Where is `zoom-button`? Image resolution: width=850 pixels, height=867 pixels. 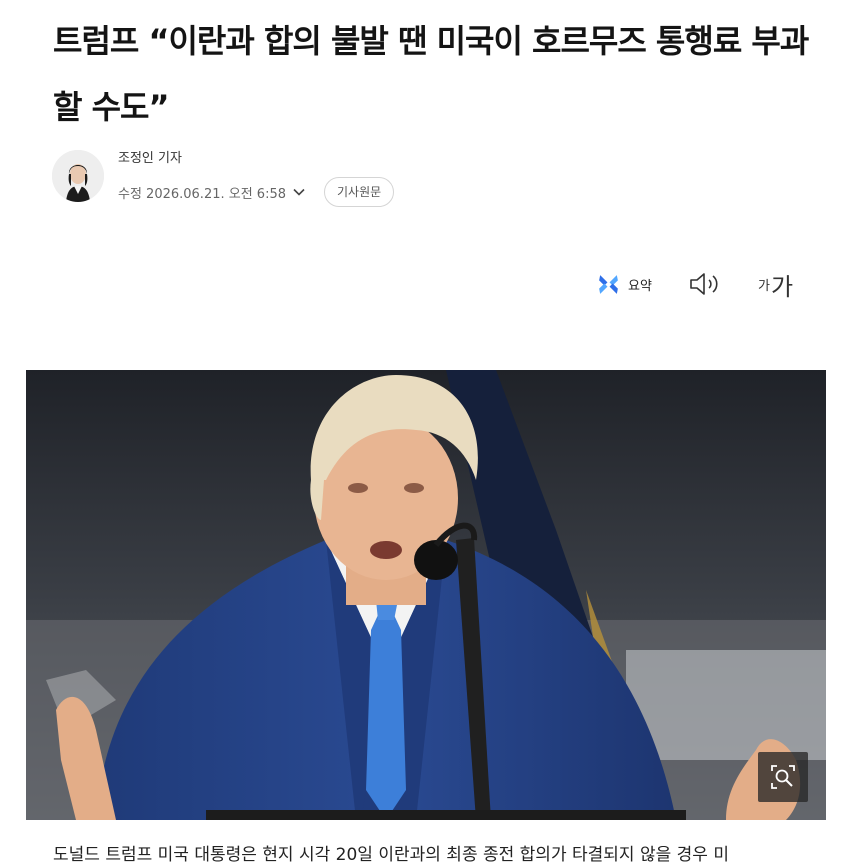 zoom-button is located at coordinates (783, 777).